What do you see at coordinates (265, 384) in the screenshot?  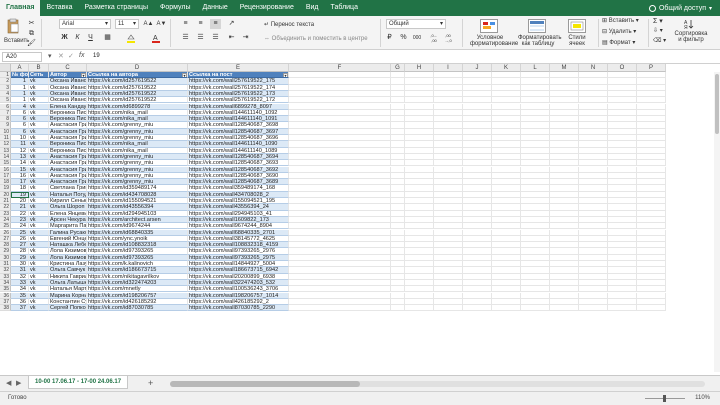 I see `horizontal-scroll-thumb` at bounding box center [265, 384].